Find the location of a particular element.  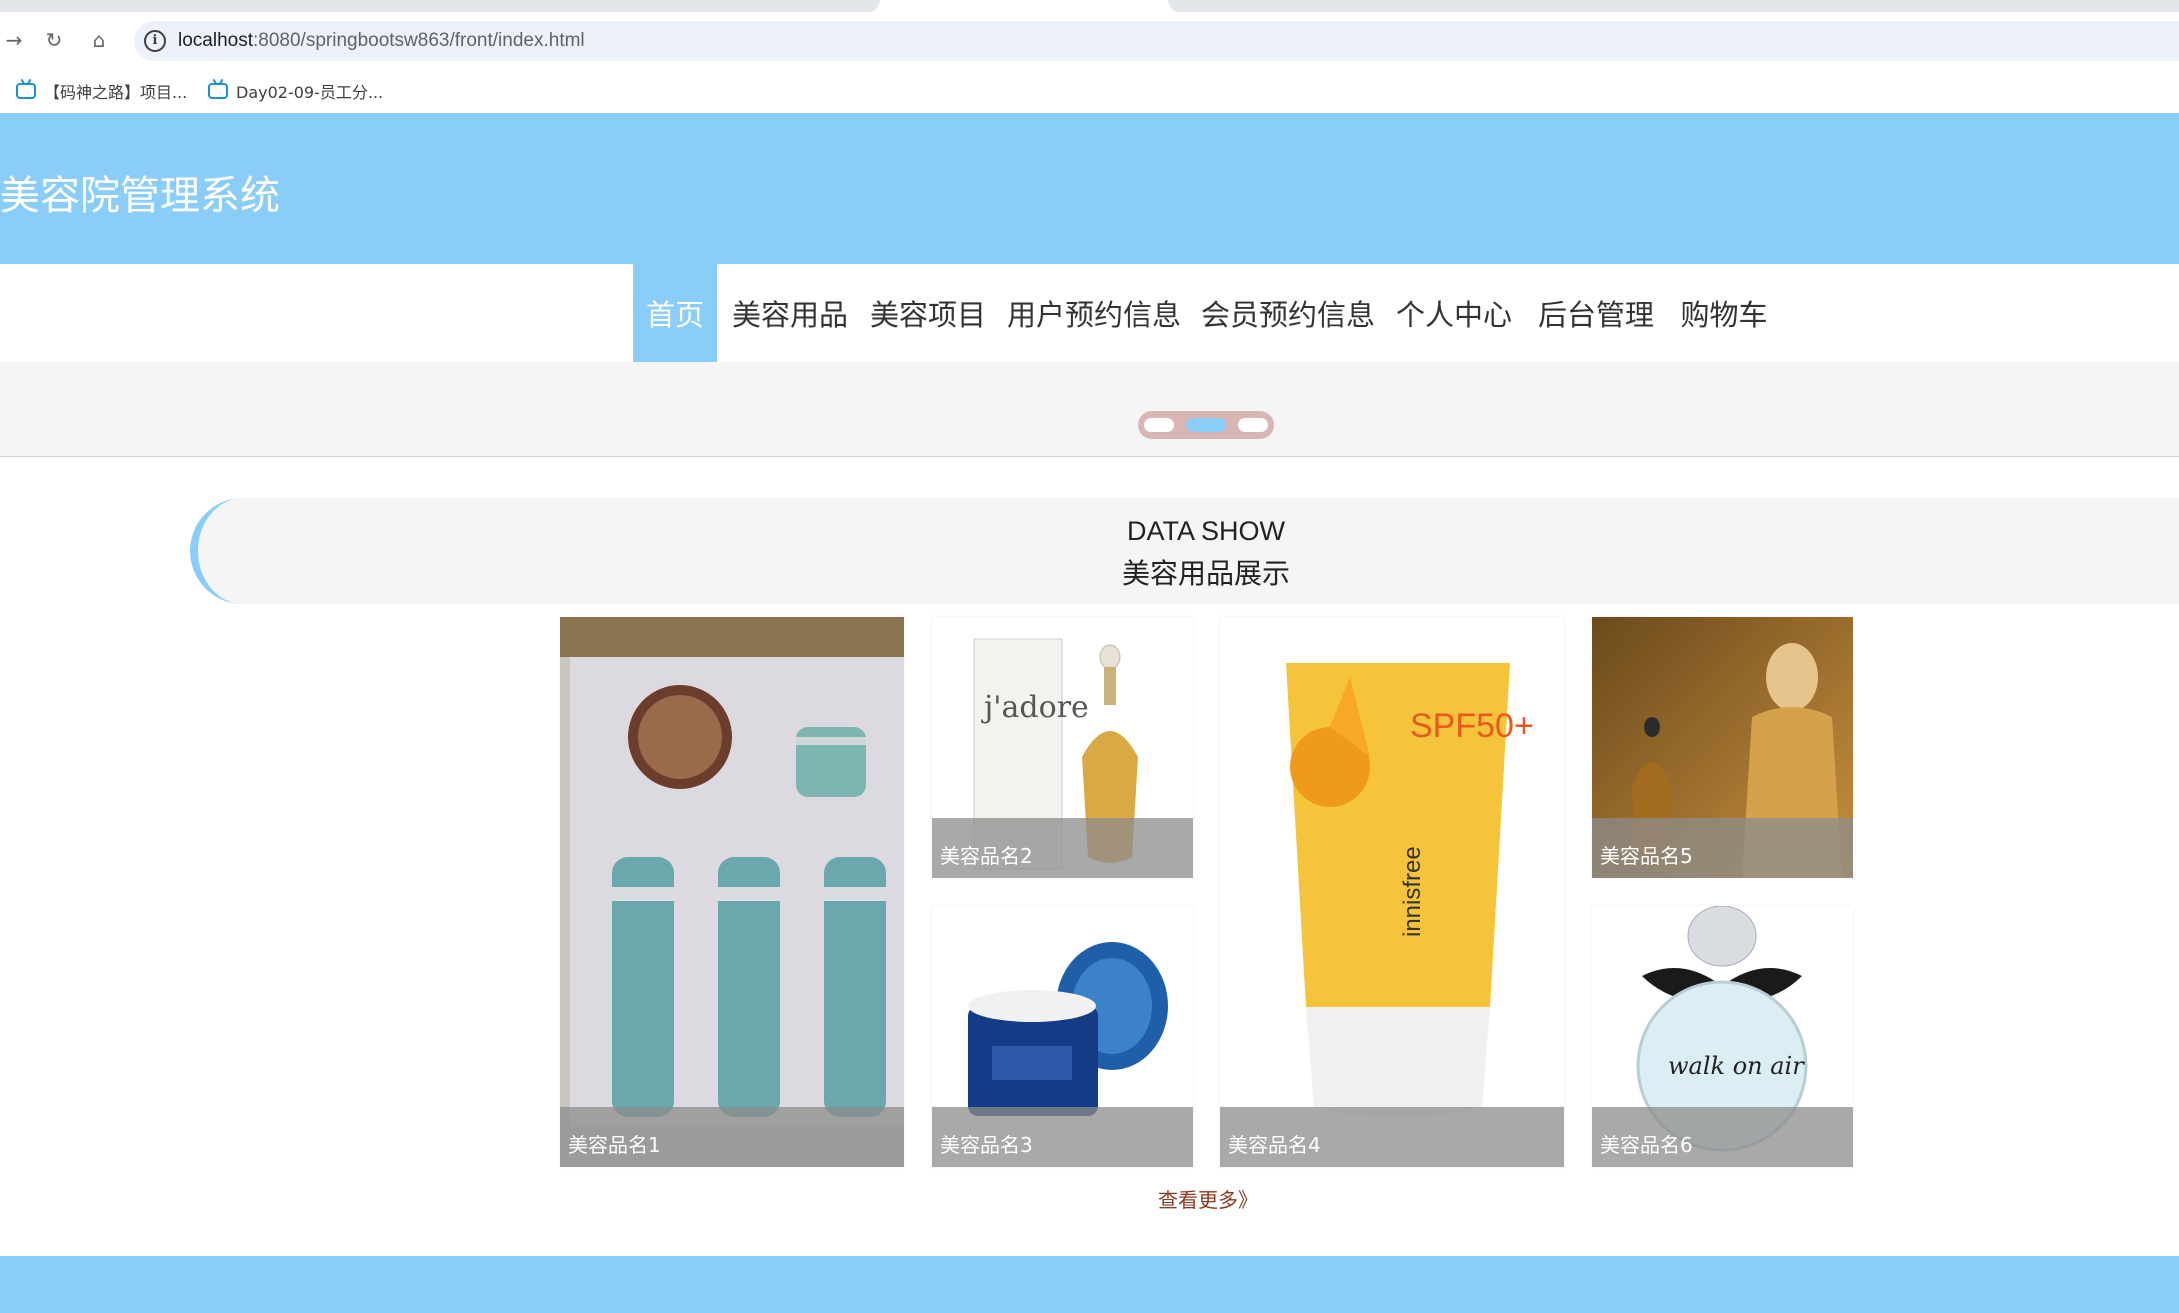

carousel-indicators is located at coordinates (1206, 425).